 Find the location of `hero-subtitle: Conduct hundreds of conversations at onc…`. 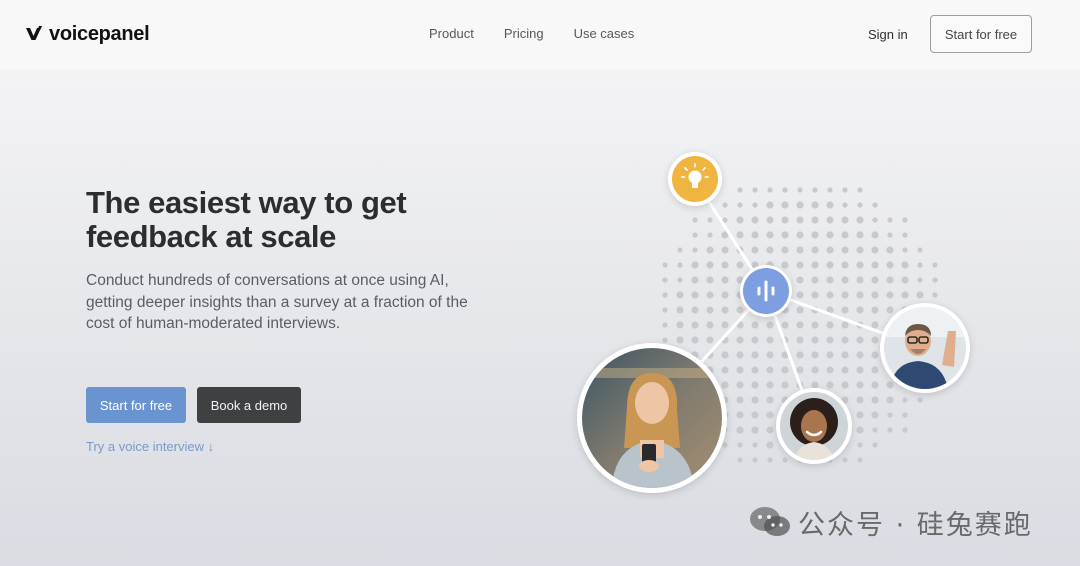

hero-subtitle: Conduct hundreds of conversations at onc… is located at coordinates (277, 302).